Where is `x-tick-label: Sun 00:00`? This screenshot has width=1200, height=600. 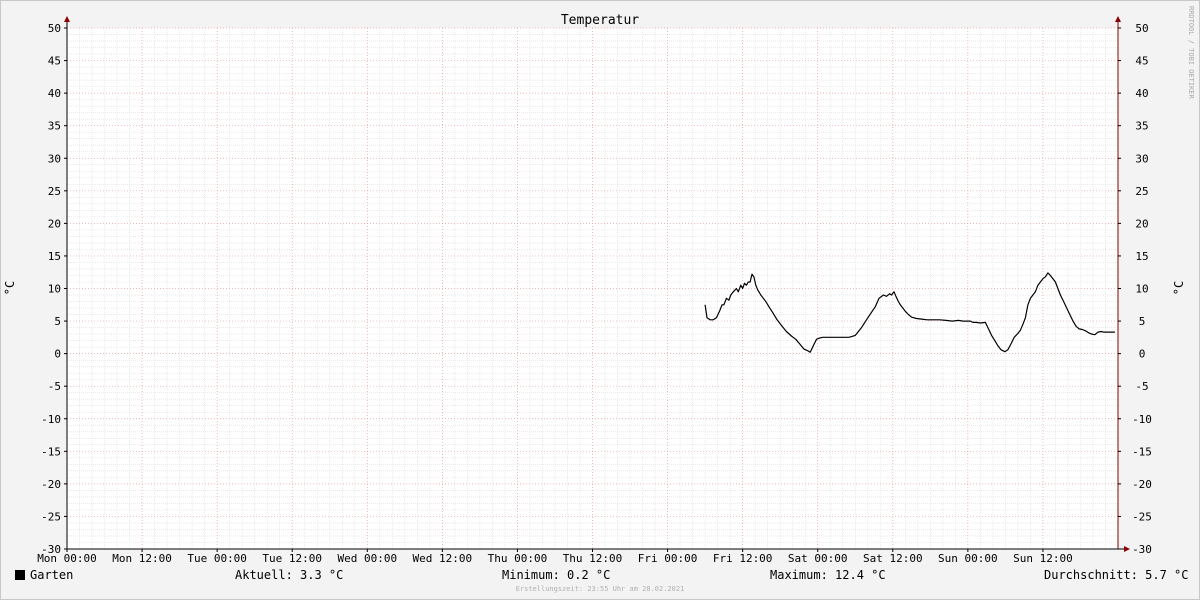
x-tick-label: Sun 00:00 is located at coordinates (968, 558).